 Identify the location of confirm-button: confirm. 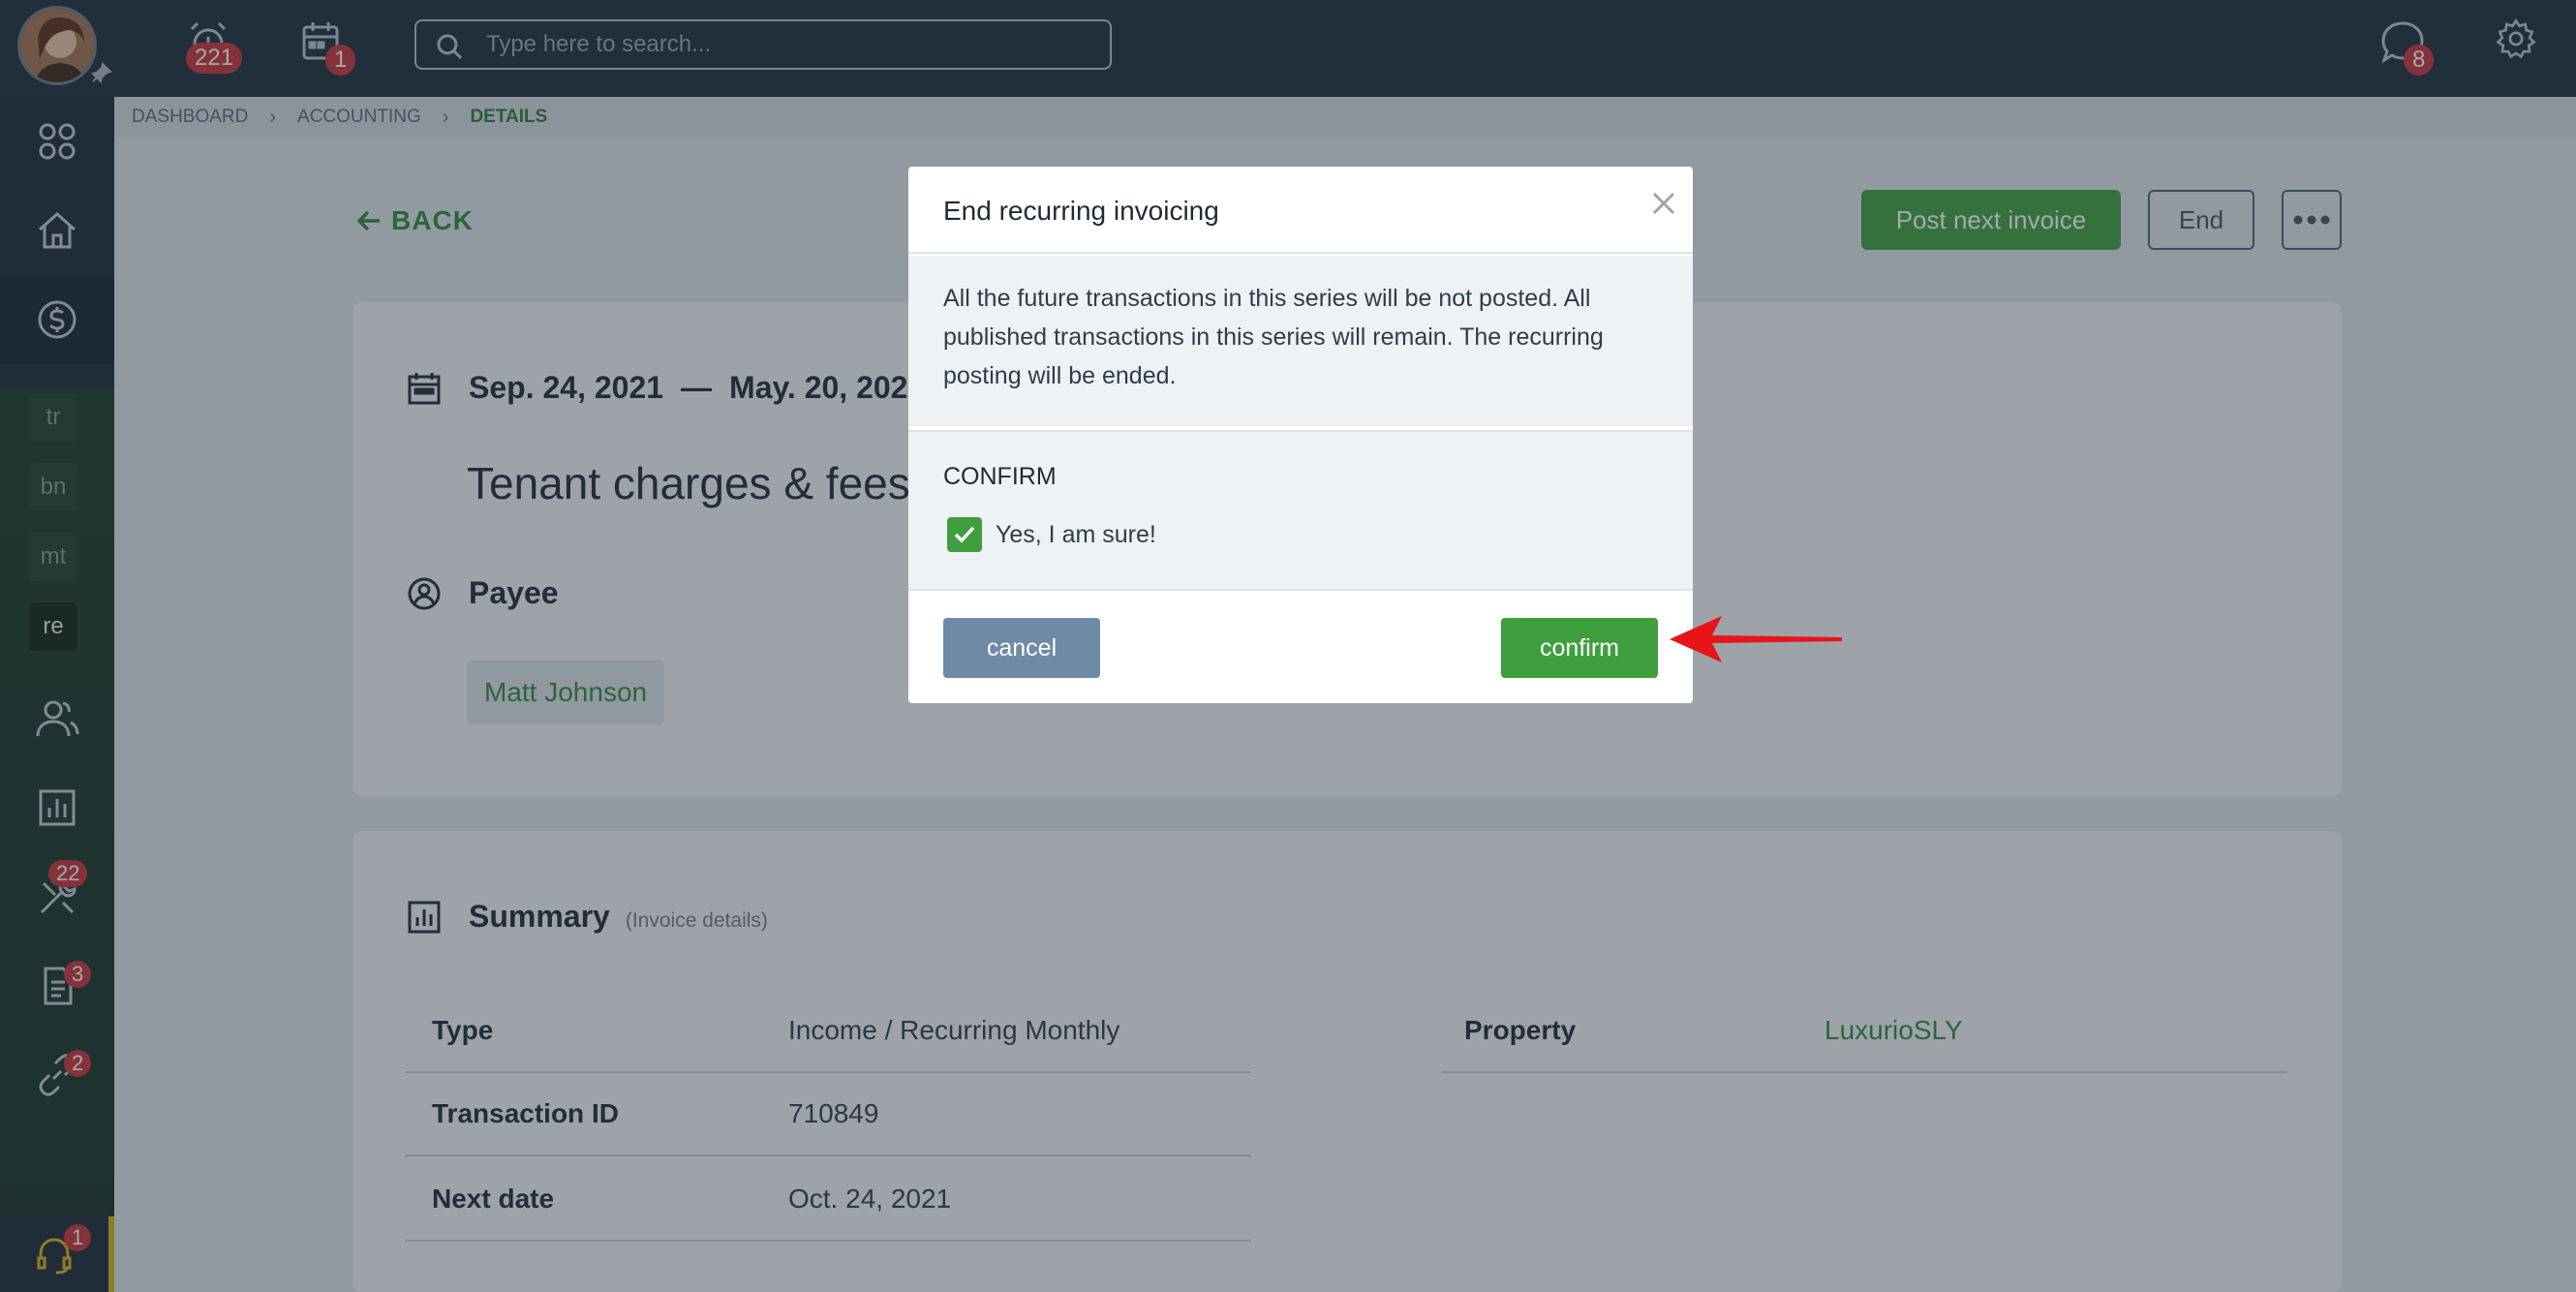
(1579, 648).